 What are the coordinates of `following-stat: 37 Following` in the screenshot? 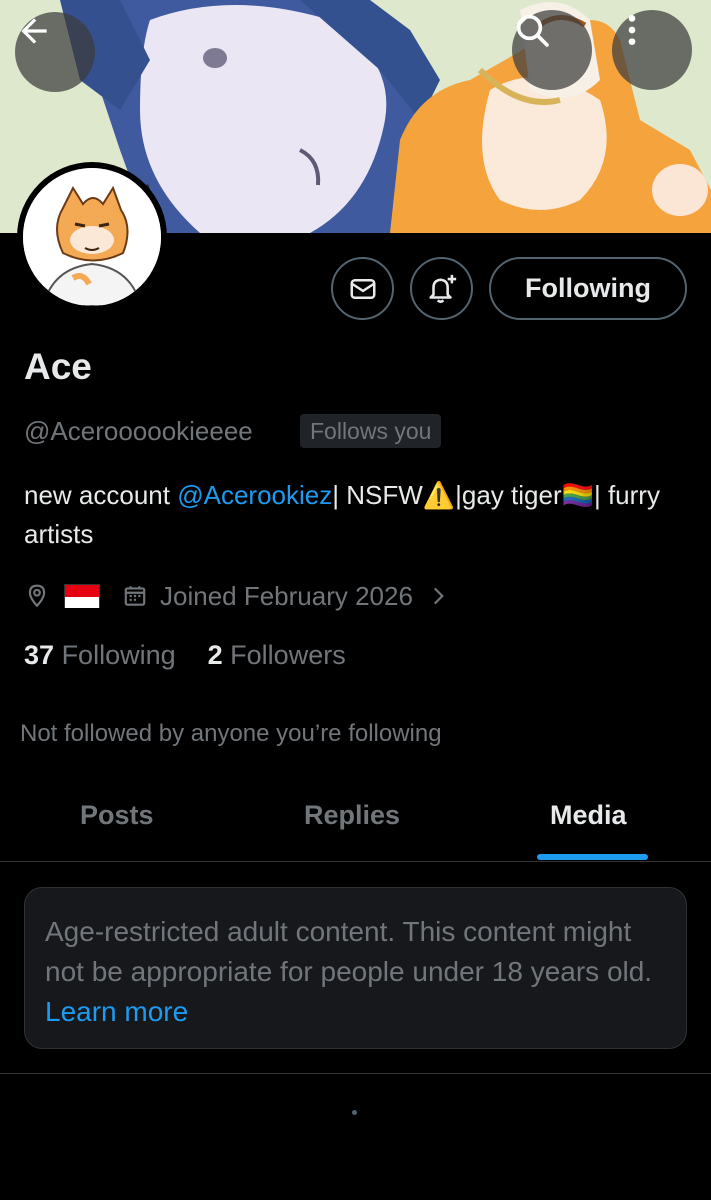 It's located at (100, 655).